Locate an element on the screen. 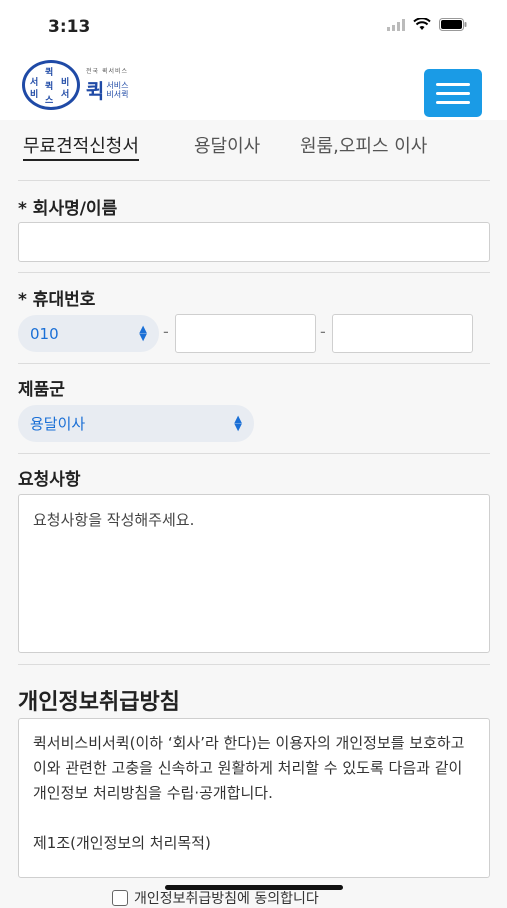 This screenshot has width=507, height=908. logo-wordmark: 전국 퀵서비스 퀵 서비스 비서퀵 is located at coordinates (107, 85).